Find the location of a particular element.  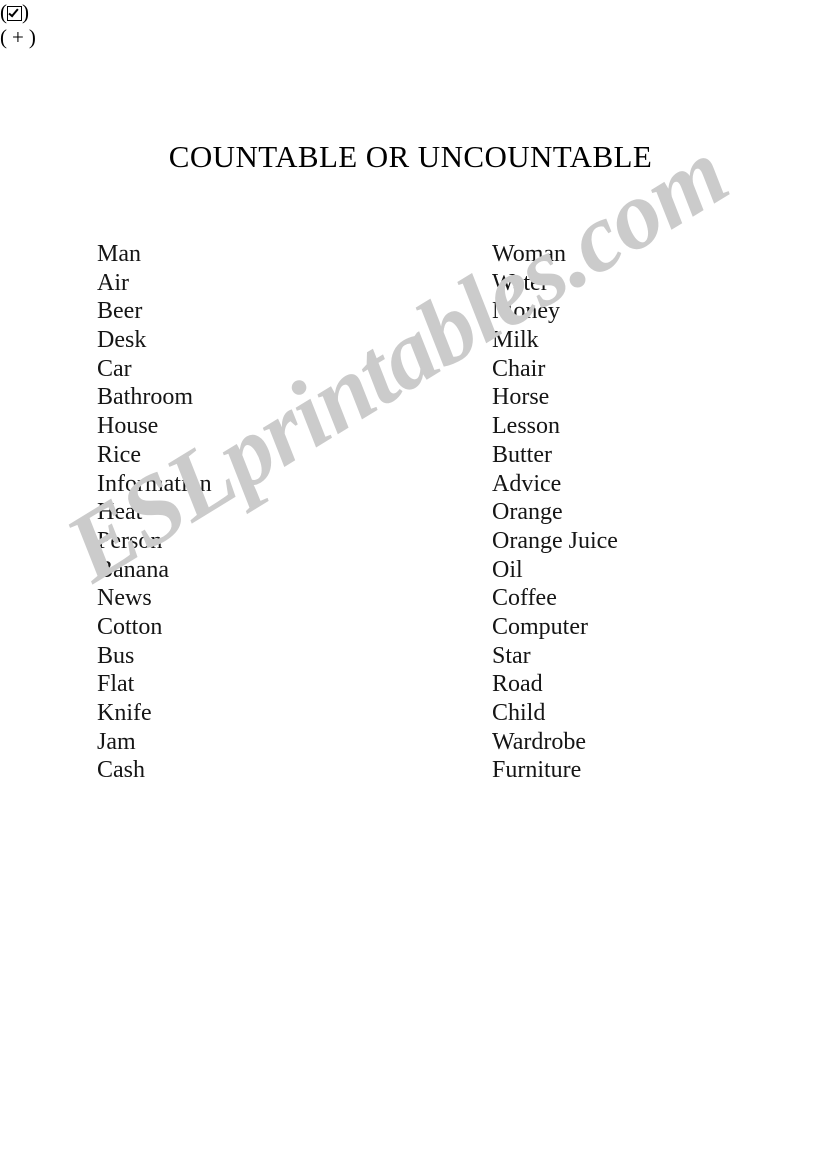

word-item: Coffee is located at coordinates (524, 598).